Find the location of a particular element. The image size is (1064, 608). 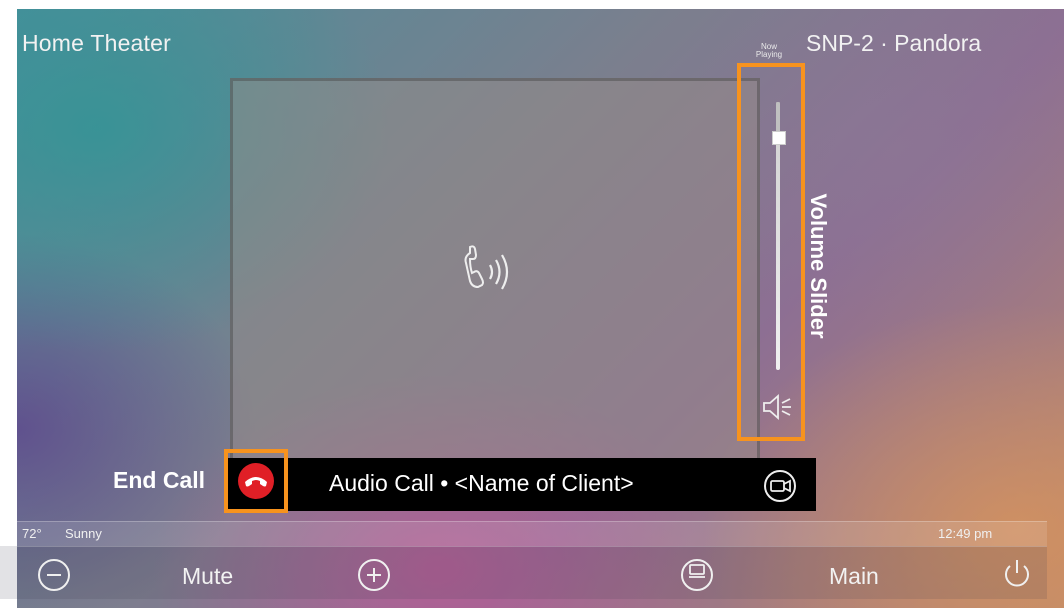

end-call-callout-label: End Call is located at coordinates (159, 480).